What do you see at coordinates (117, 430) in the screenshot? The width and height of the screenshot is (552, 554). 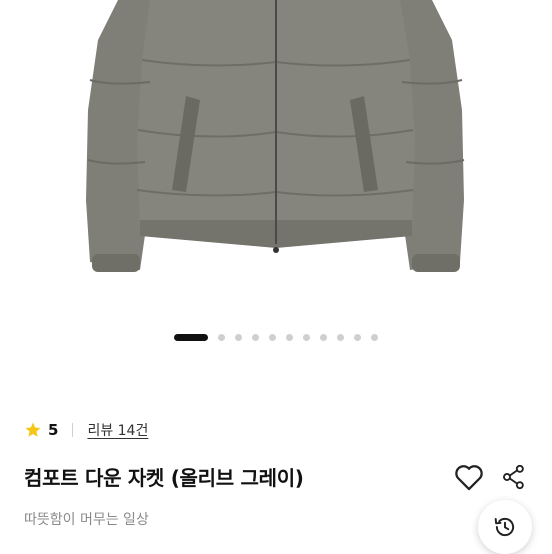 I see `review-count-link: 리뷰 14건` at bounding box center [117, 430].